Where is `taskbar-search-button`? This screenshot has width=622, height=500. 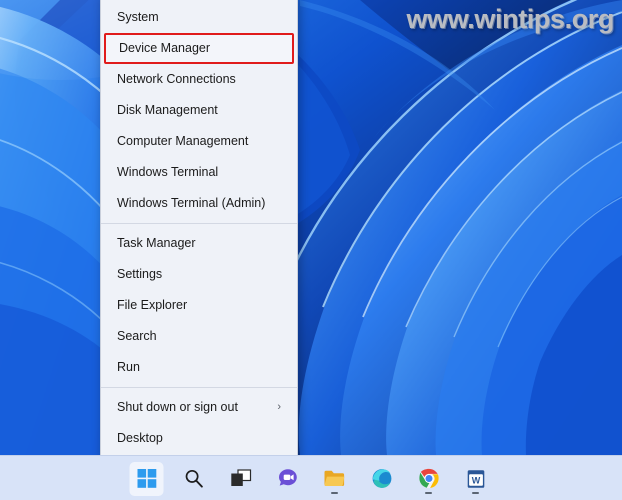
taskbar-search-button is located at coordinates (194, 479).